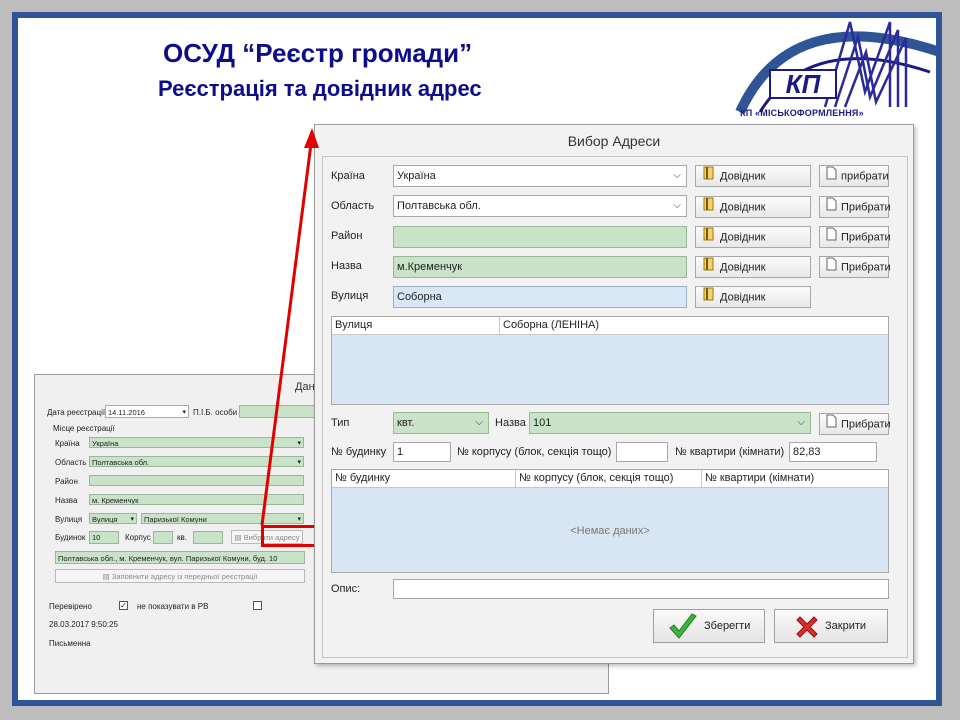  Describe the element at coordinates (540, 206) in the screenshot. I see `region-select: Полтавська обл. ⌵` at that location.